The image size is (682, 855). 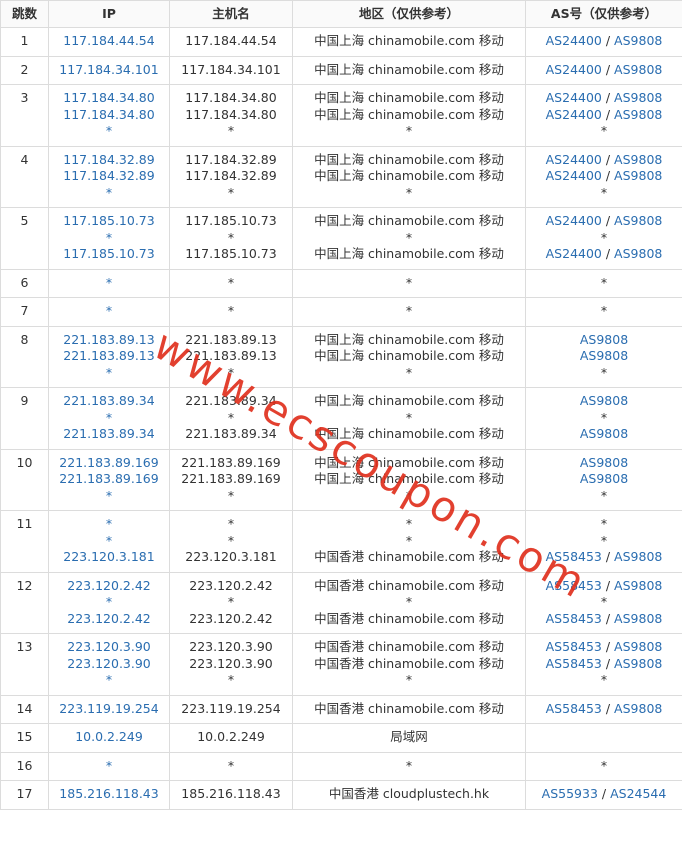 I want to click on ip-address: *, so click(x=109, y=192).